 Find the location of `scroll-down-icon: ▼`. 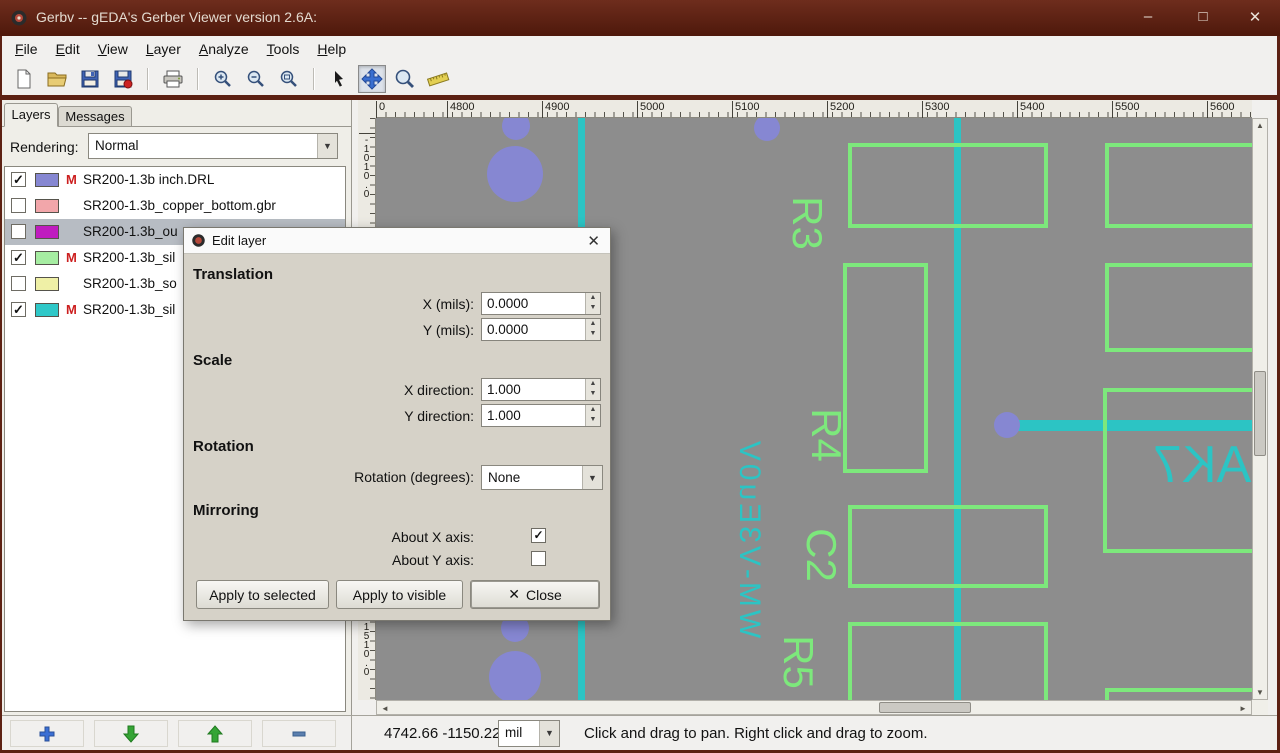

scroll-down-icon: ▼ is located at coordinates (1260, 692).